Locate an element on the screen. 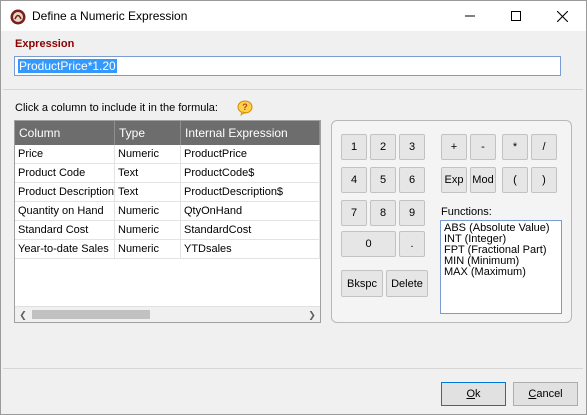 Image resolution: width=587 pixels, height=415 pixels. maximize-button is located at coordinates (516, 16).